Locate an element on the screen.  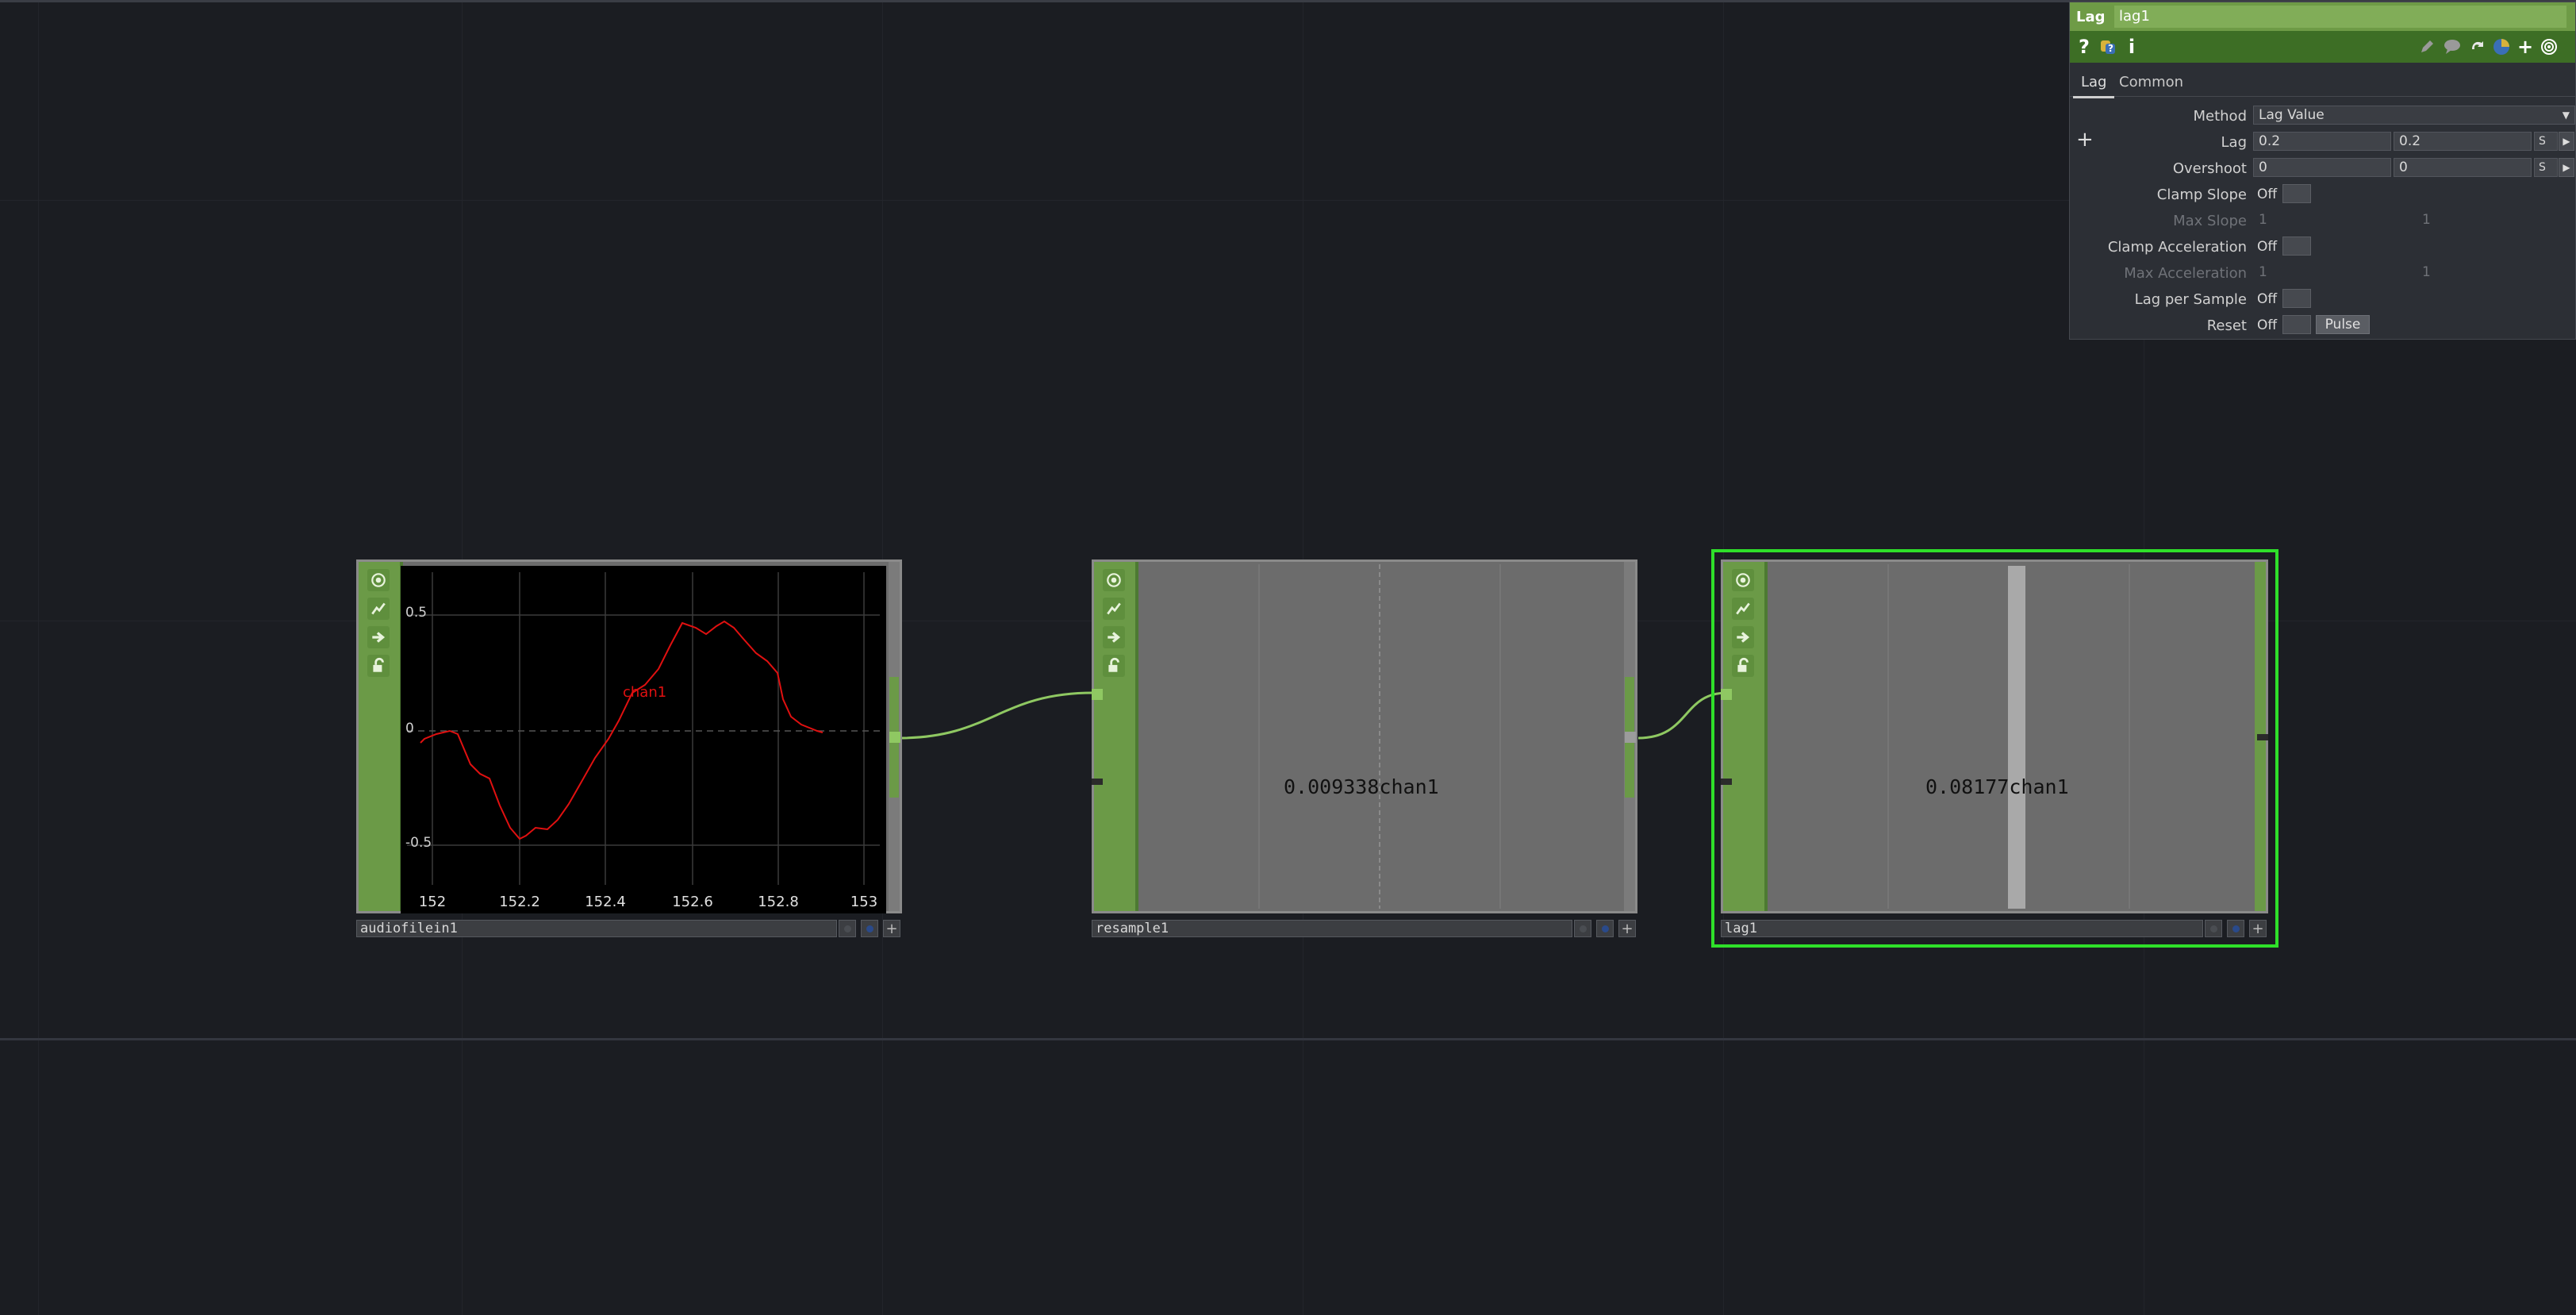
panel-tabs: Lag Common is located at coordinates (2322, 82).